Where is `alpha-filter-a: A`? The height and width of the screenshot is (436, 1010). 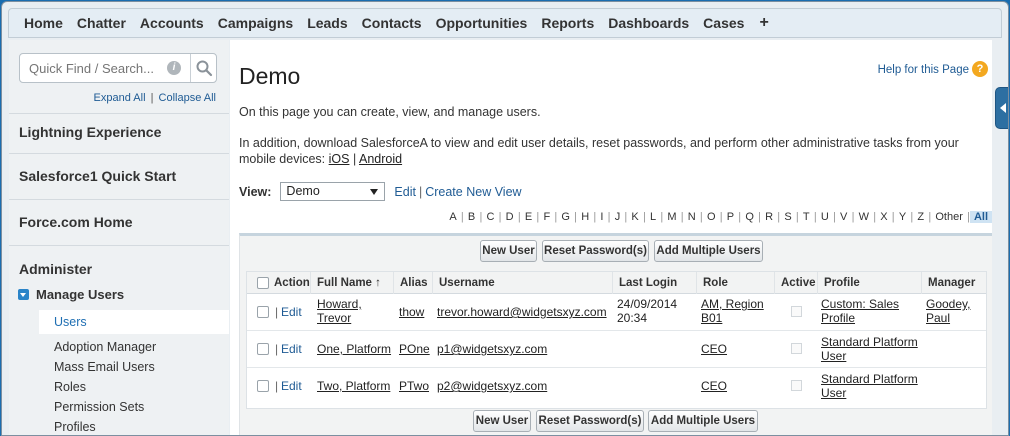 alpha-filter-a: A is located at coordinates (453, 217).